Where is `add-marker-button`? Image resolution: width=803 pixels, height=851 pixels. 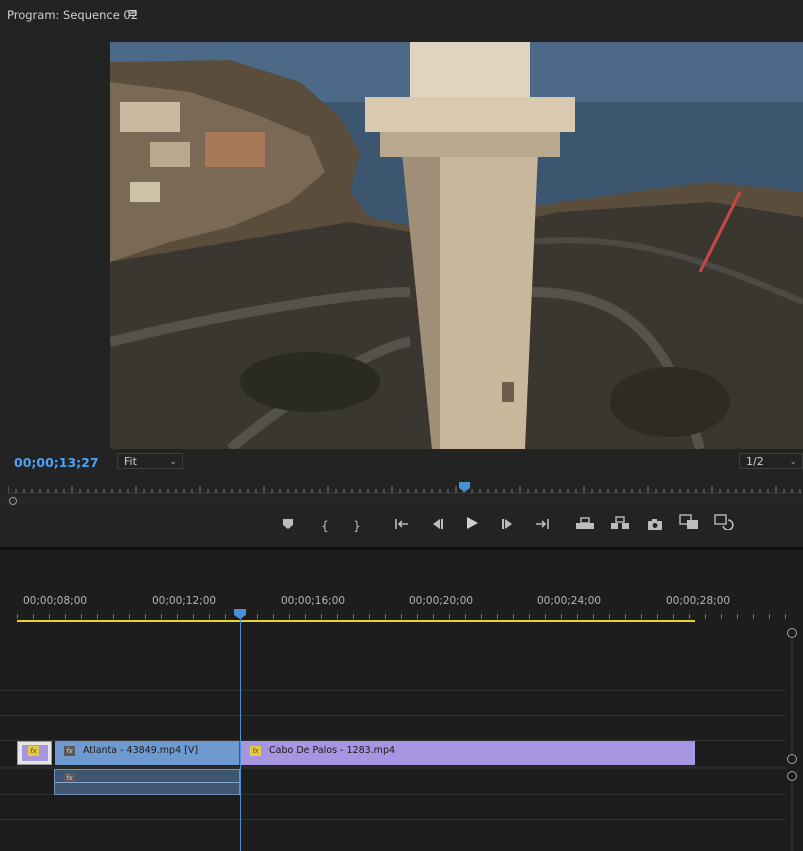
add-marker-button is located at coordinates (288, 526).